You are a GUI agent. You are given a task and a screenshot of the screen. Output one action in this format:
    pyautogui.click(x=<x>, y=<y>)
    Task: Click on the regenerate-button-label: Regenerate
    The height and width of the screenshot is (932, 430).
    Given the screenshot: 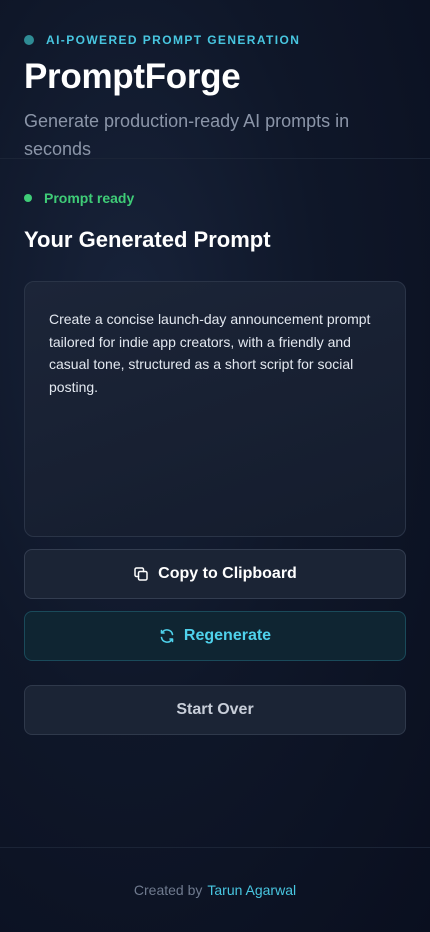 What is the action you would take?
    pyautogui.click(x=227, y=635)
    